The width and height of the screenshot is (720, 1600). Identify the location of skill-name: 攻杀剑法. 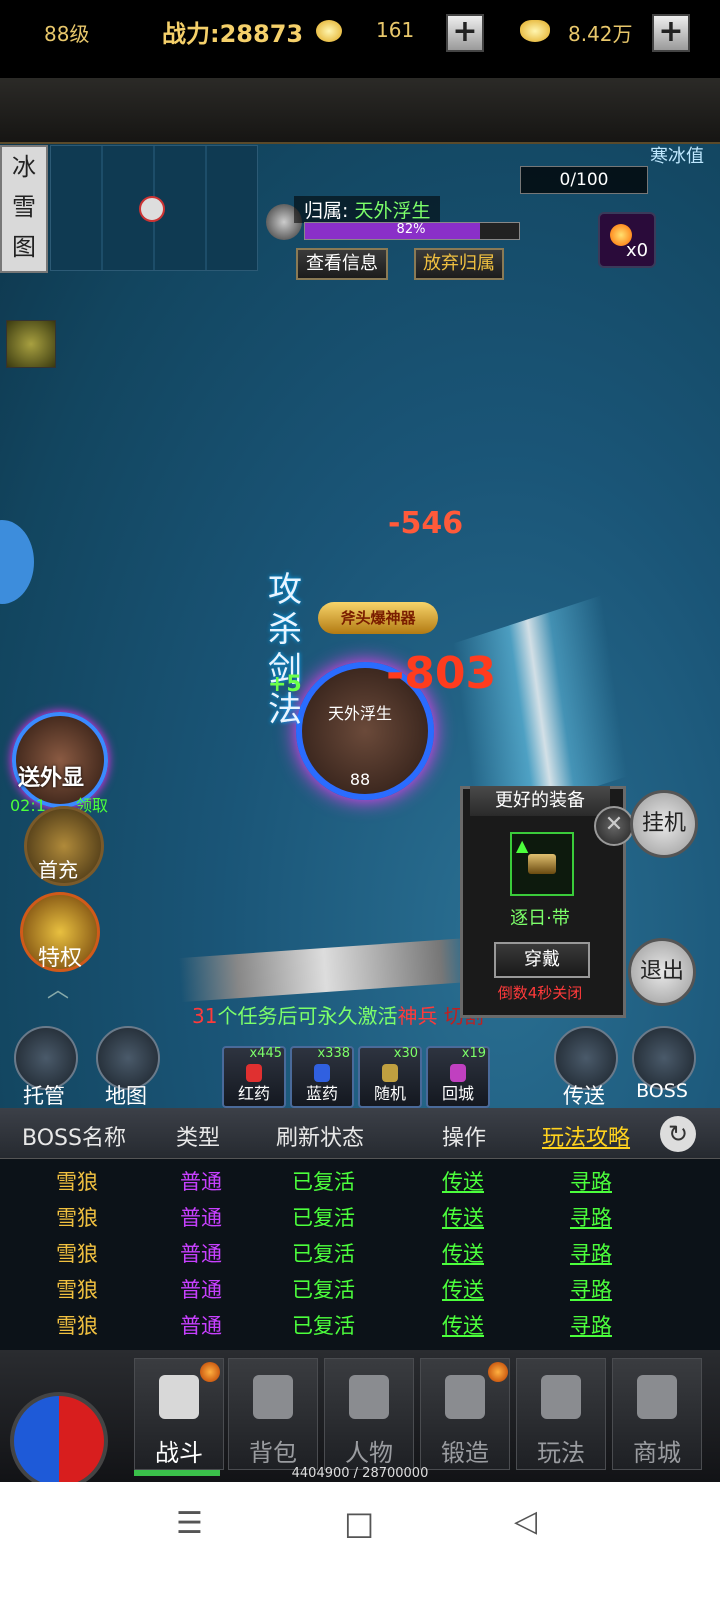
(285, 650).